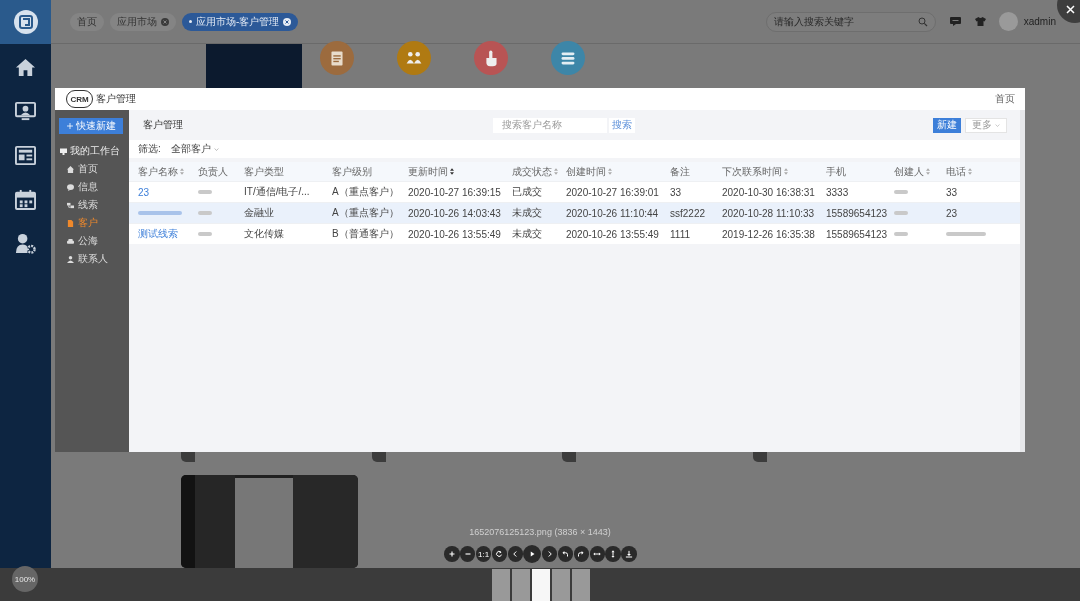 Image resolution: width=1080 pixels, height=601 pixels. What do you see at coordinates (622, 125) in the screenshot?
I see `search-button: 搜索` at bounding box center [622, 125].